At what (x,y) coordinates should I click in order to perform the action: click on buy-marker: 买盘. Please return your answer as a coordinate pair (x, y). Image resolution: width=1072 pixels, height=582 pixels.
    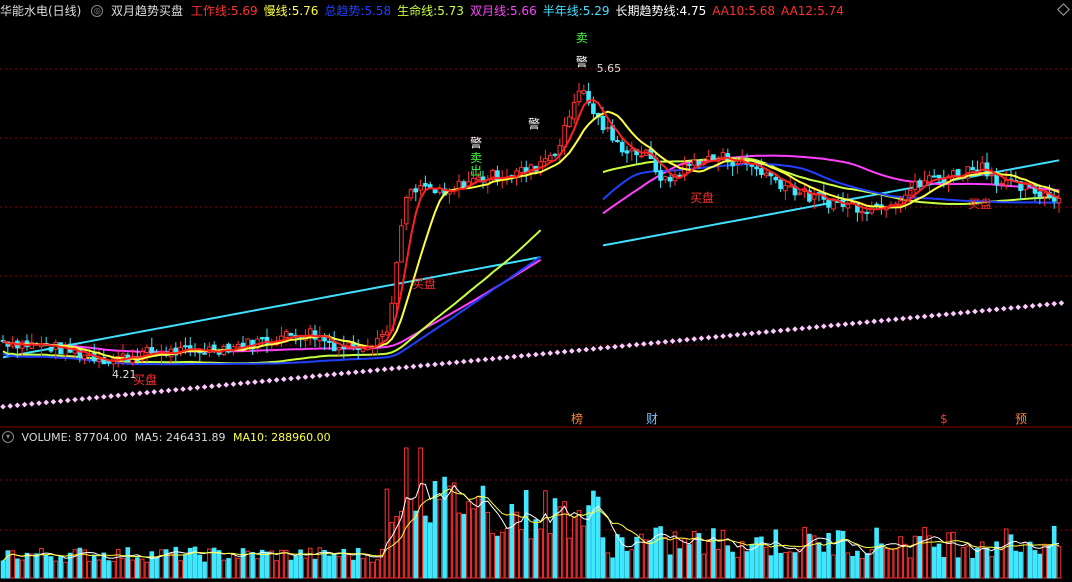
    Looking at the image, I should click on (980, 203).